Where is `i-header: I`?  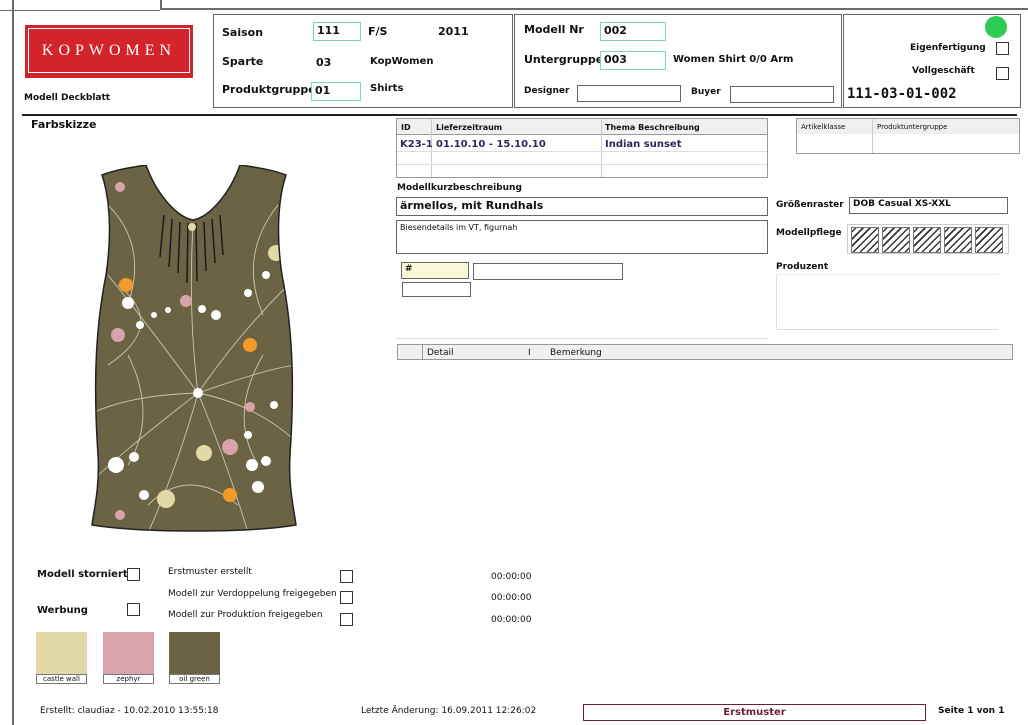
i-header: I is located at coordinates (529, 353).